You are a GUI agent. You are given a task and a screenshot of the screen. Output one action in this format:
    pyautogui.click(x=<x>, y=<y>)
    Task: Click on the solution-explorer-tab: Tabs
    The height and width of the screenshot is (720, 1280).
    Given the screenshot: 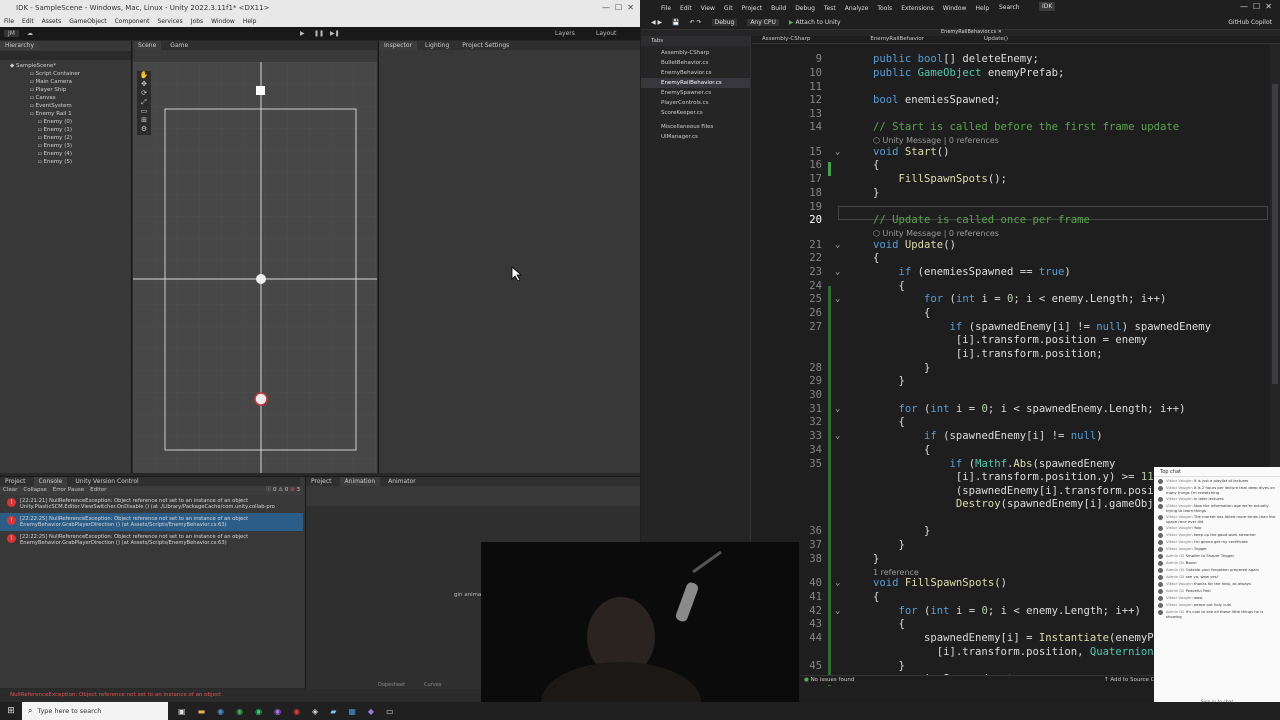 What is the action you would take?
    pyautogui.click(x=695, y=41)
    